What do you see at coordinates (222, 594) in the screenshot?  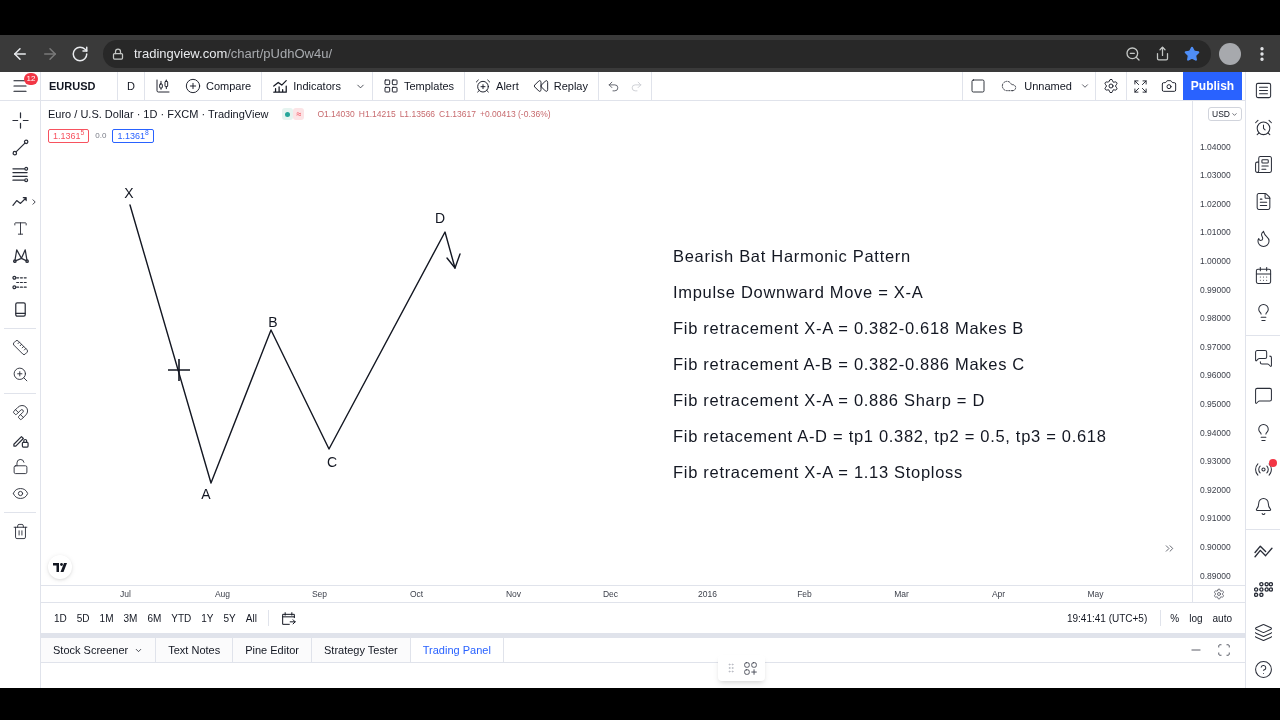 I see `time-axis-label: Aug` at bounding box center [222, 594].